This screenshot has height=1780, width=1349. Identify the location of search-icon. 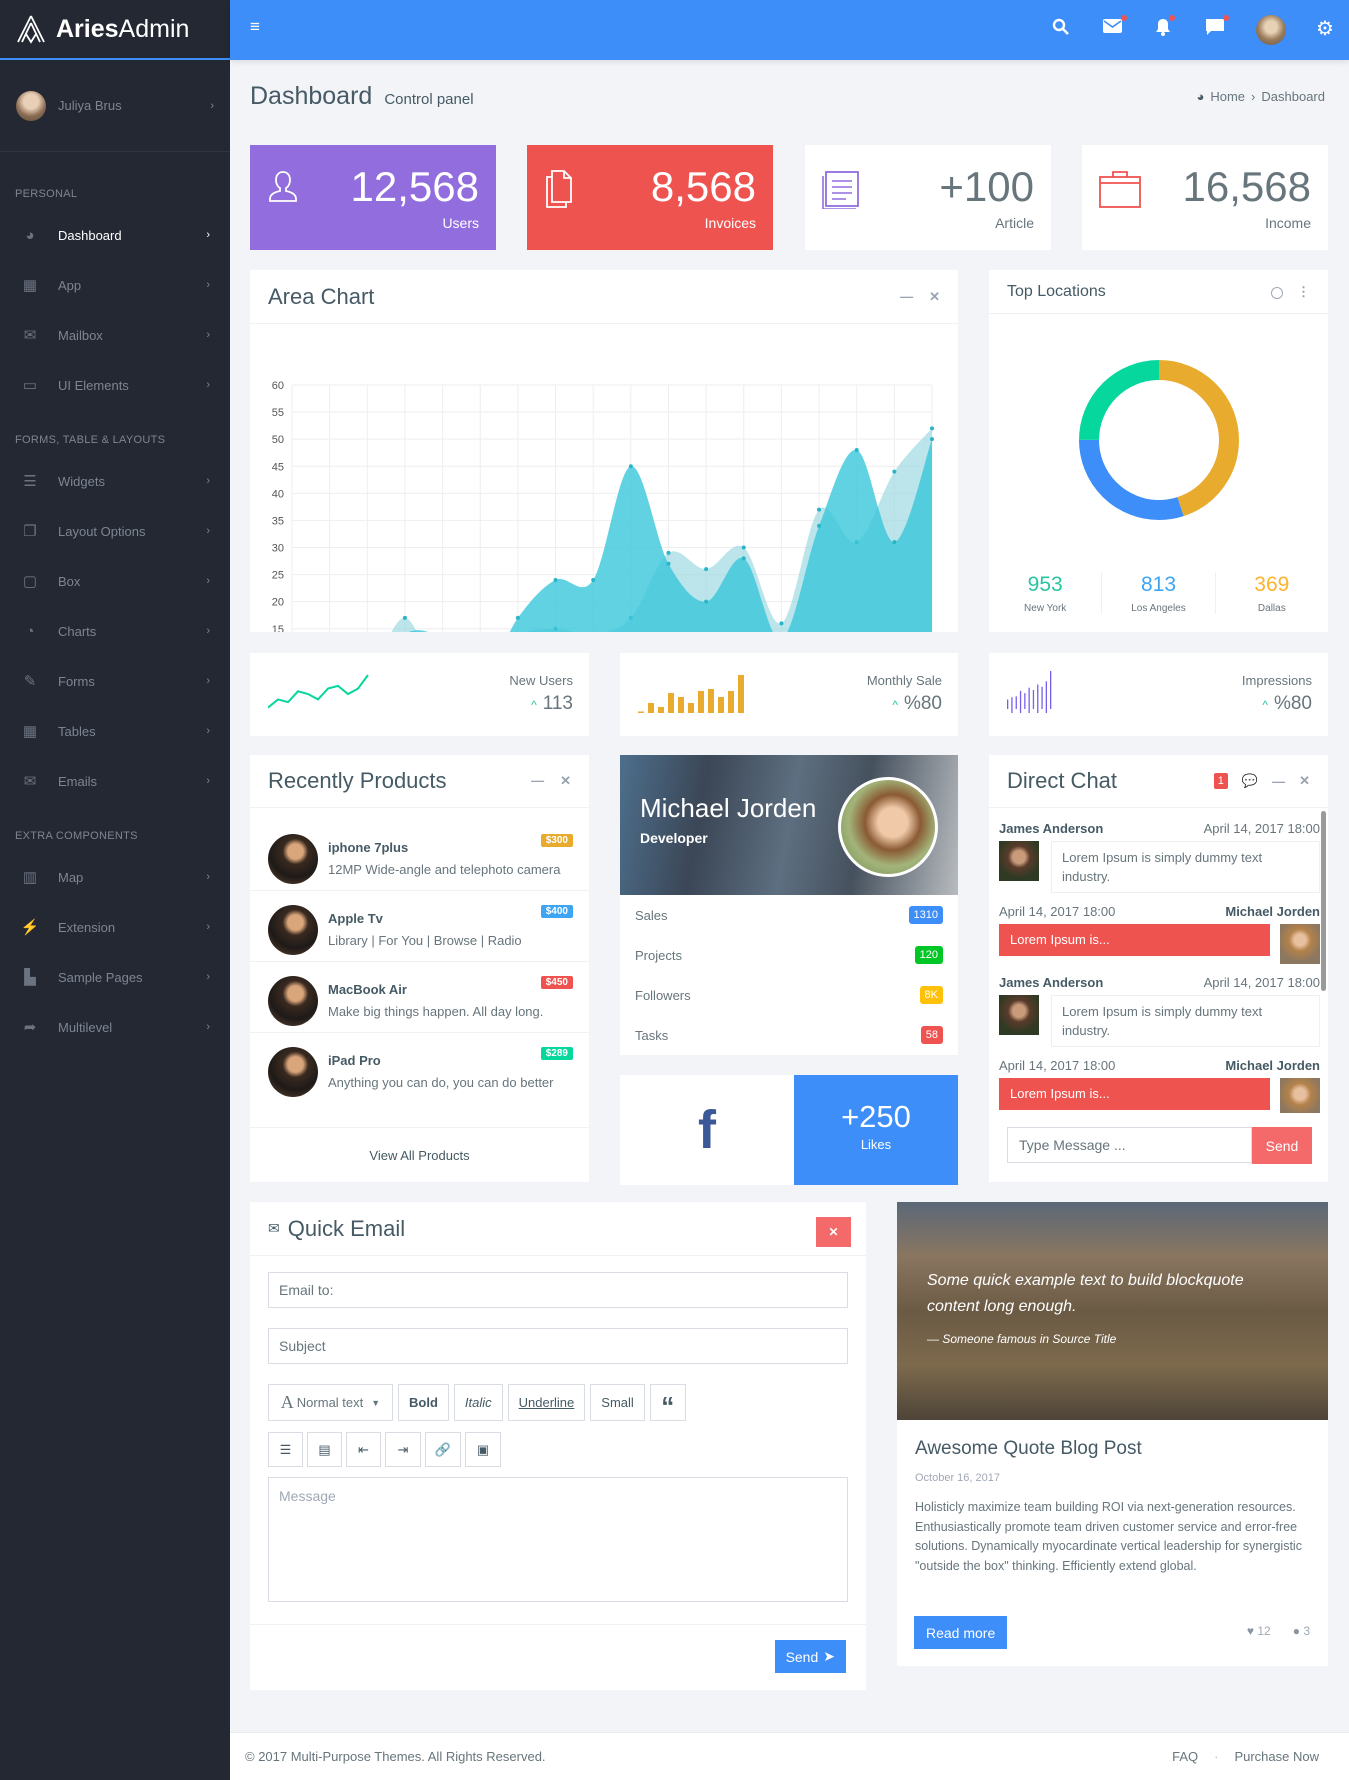
(1061, 29).